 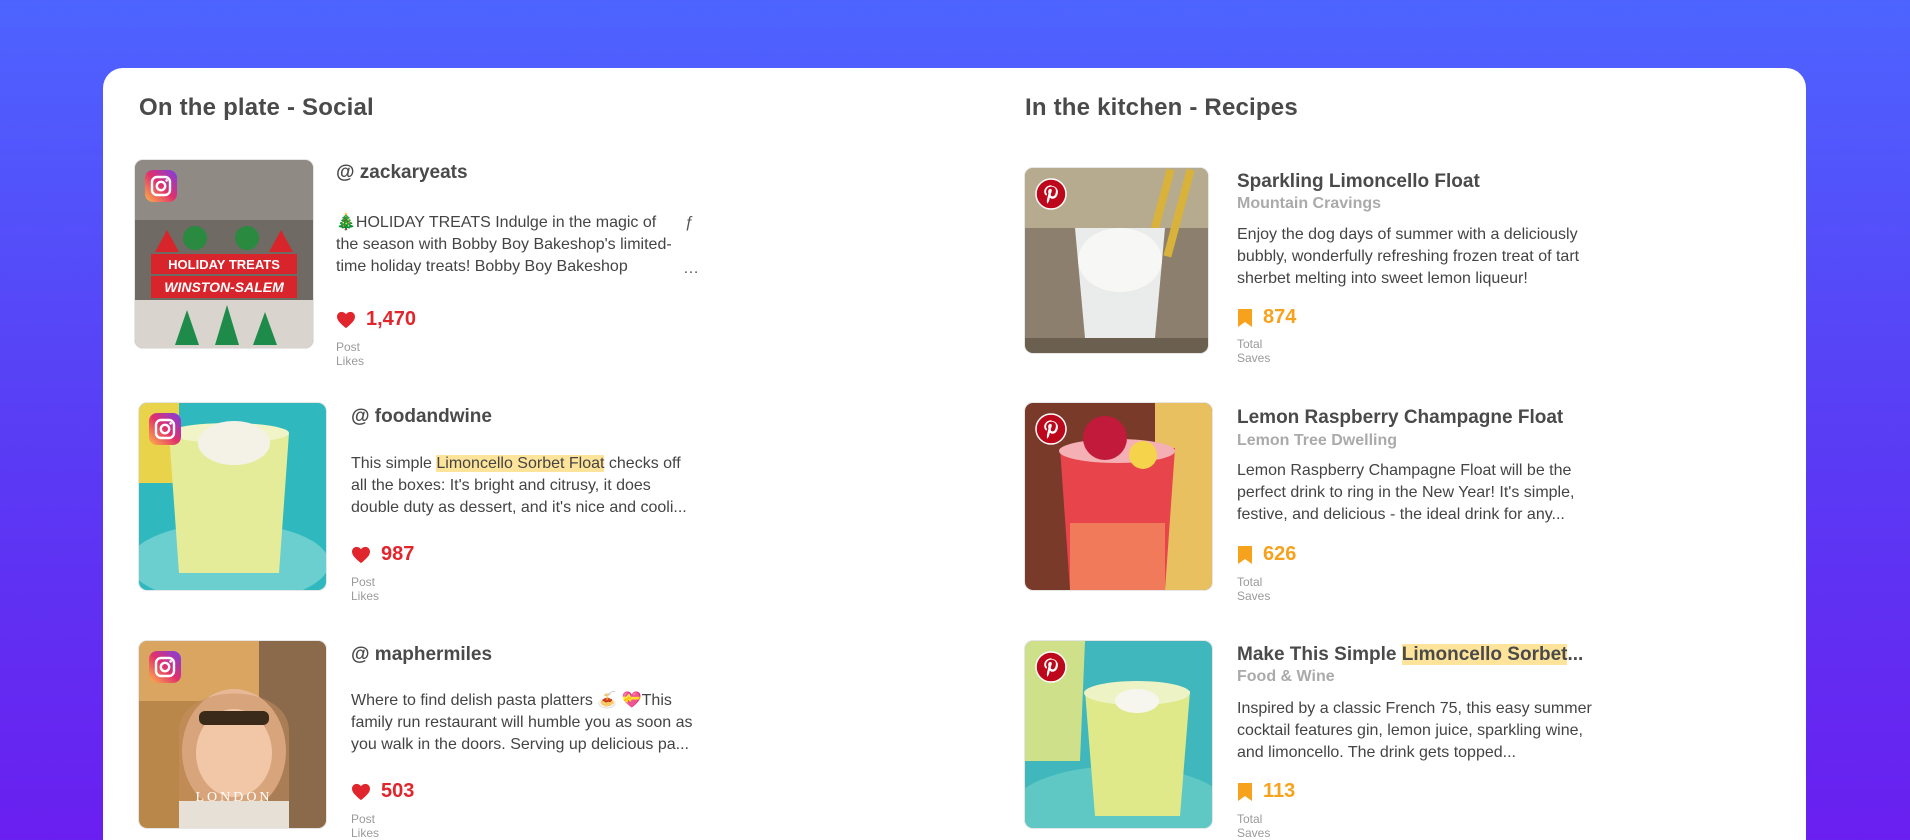 I want to click on likes-metric: 1,470, so click(x=376, y=319).